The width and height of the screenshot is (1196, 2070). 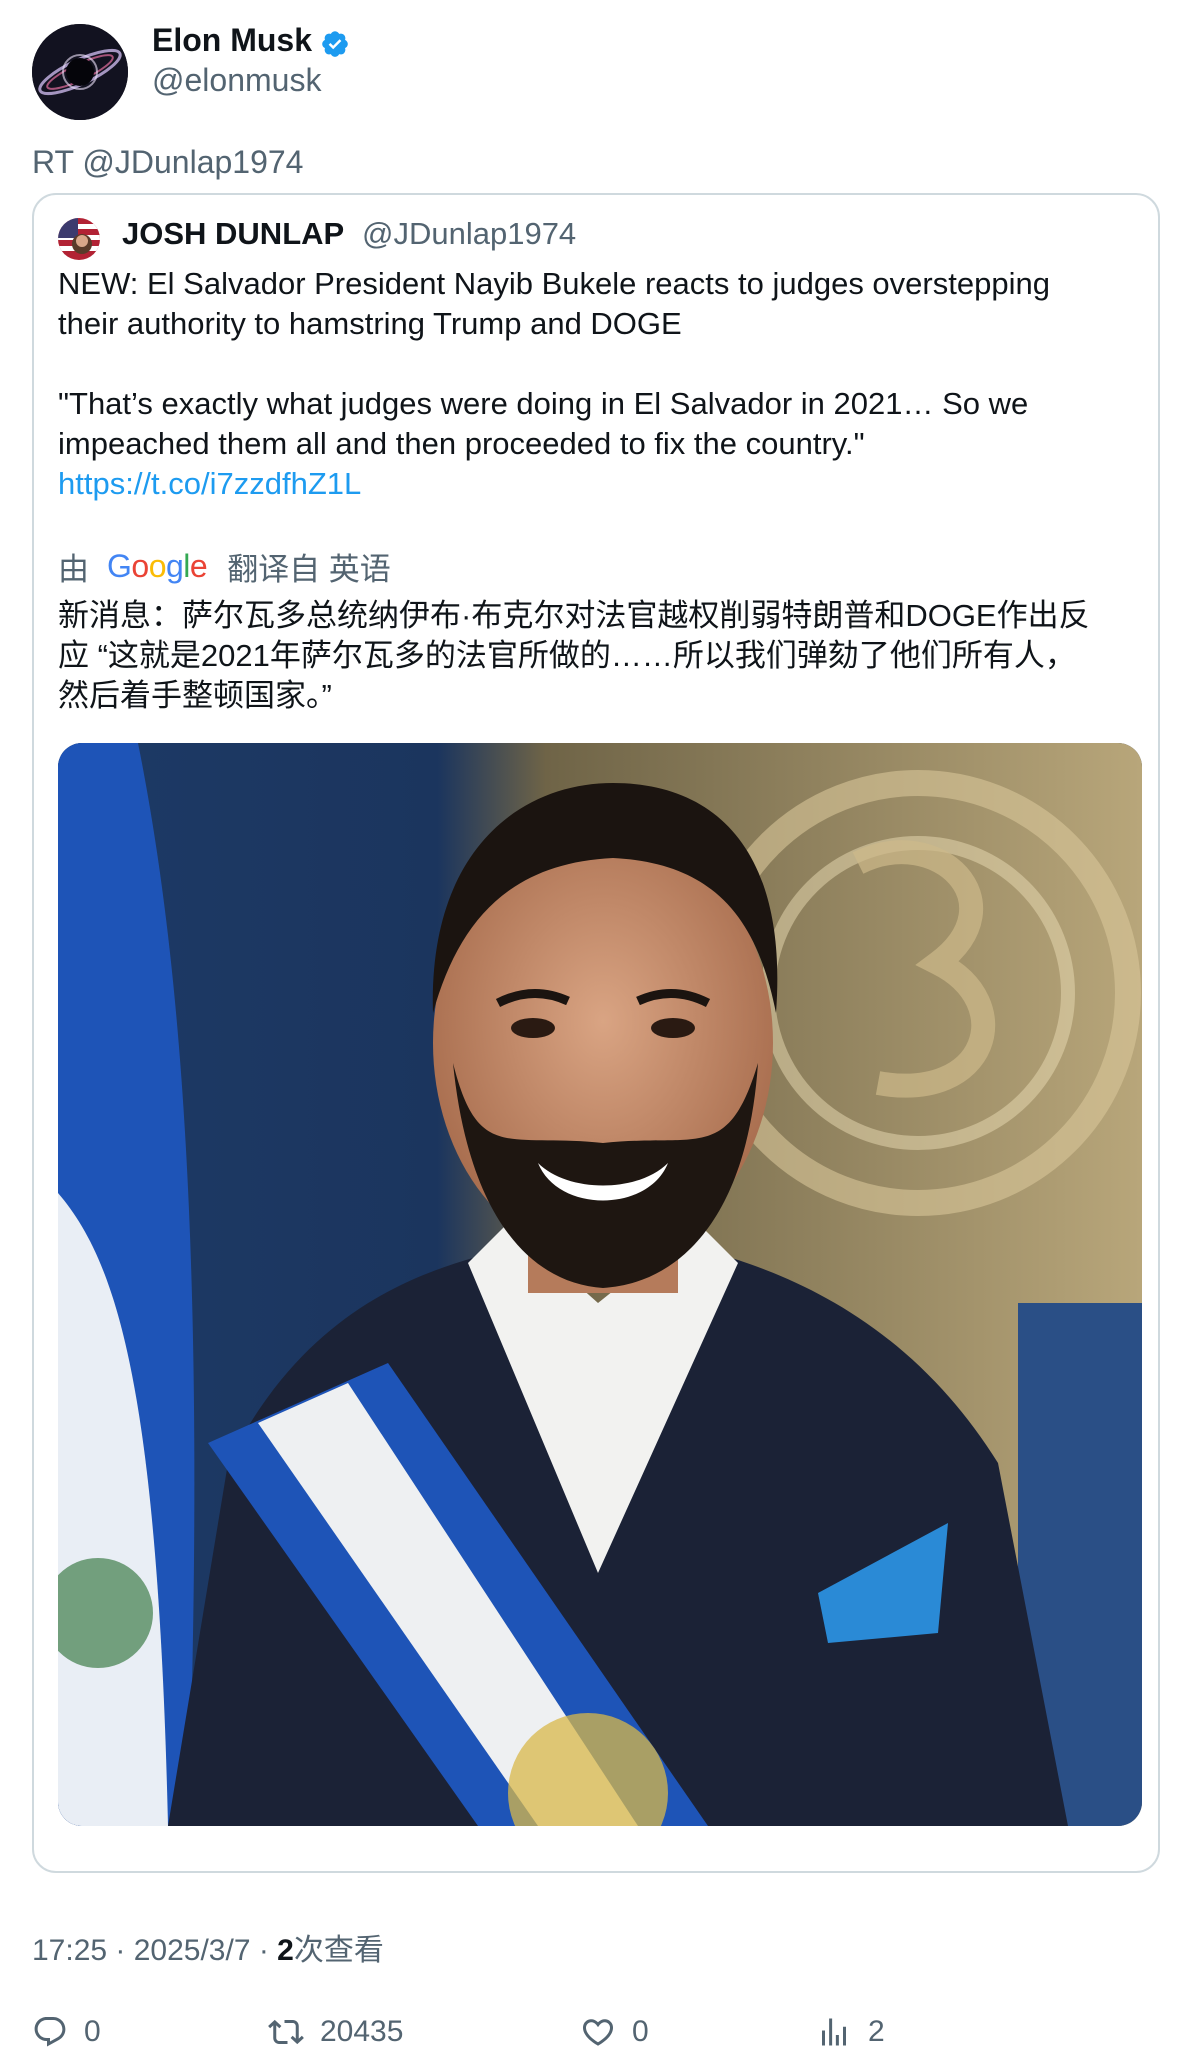 What do you see at coordinates (168, 162) in the screenshot?
I see `retweet-text: RT @JDunlap1974` at bounding box center [168, 162].